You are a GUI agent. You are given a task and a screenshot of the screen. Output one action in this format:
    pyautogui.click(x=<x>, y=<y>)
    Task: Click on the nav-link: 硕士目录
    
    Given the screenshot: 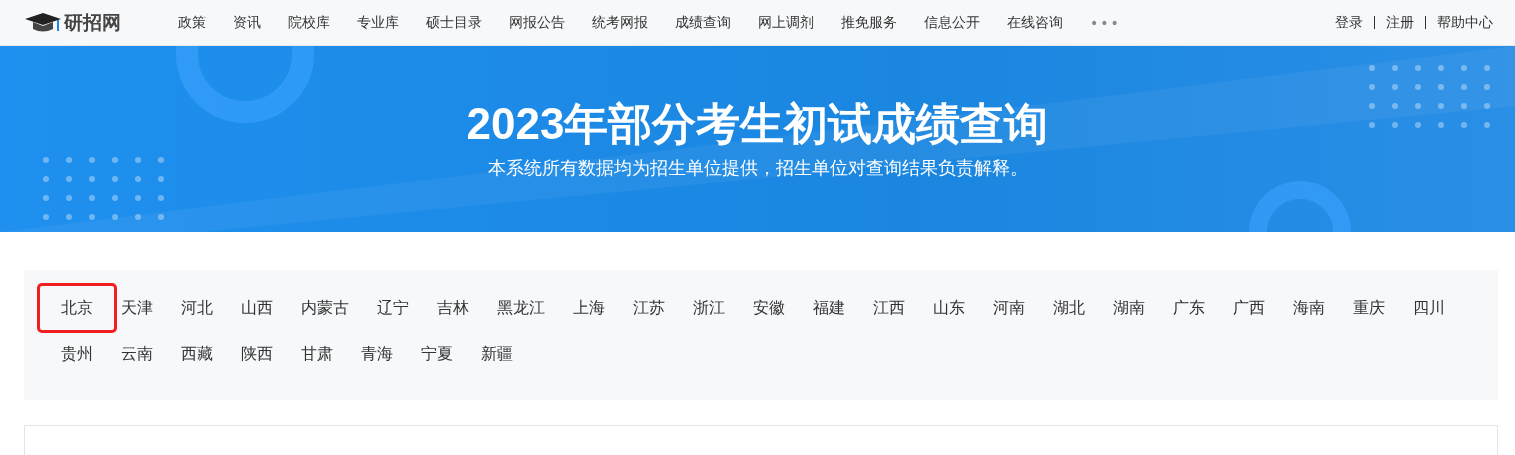 What is the action you would take?
    pyautogui.click(x=454, y=22)
    